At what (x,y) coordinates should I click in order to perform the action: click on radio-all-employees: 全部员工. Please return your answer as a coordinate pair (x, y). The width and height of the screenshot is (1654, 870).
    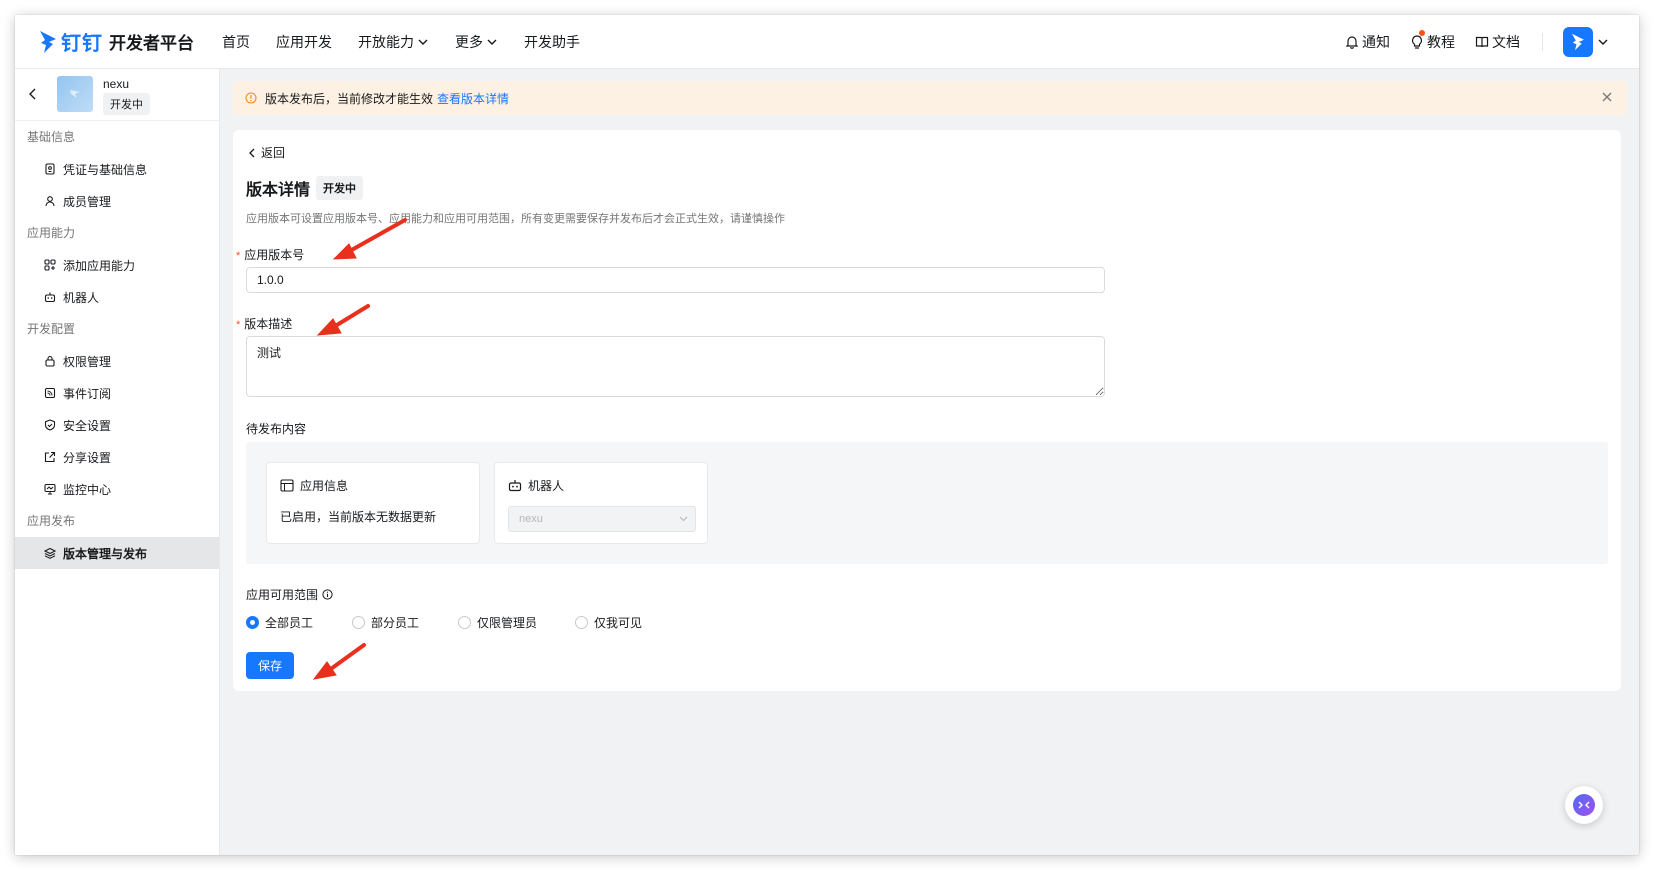
    Looking at the image, I should click on (299, 622).